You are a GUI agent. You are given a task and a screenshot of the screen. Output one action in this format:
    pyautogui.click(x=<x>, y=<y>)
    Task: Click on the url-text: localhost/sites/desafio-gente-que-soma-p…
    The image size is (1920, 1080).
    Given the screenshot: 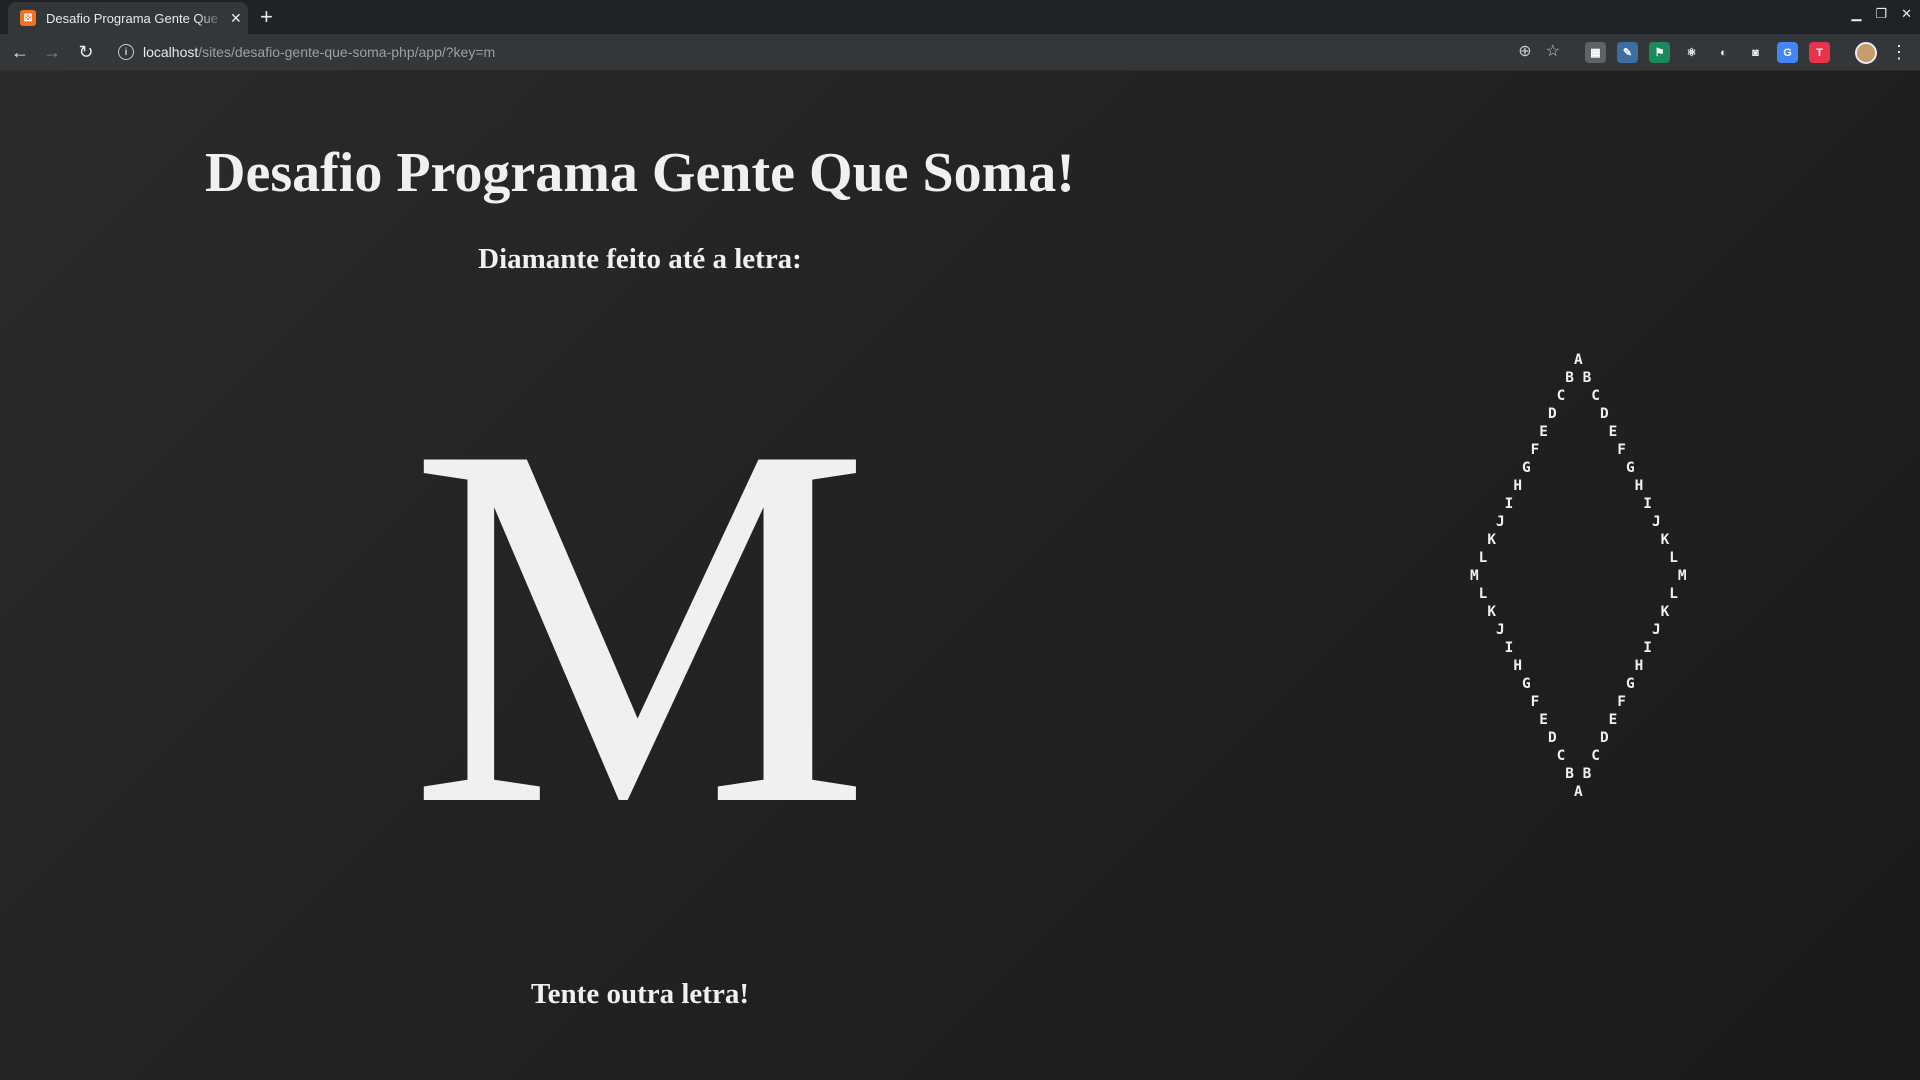 What is the action you would take?
    pyautogui.click(x=319, y=52)
    